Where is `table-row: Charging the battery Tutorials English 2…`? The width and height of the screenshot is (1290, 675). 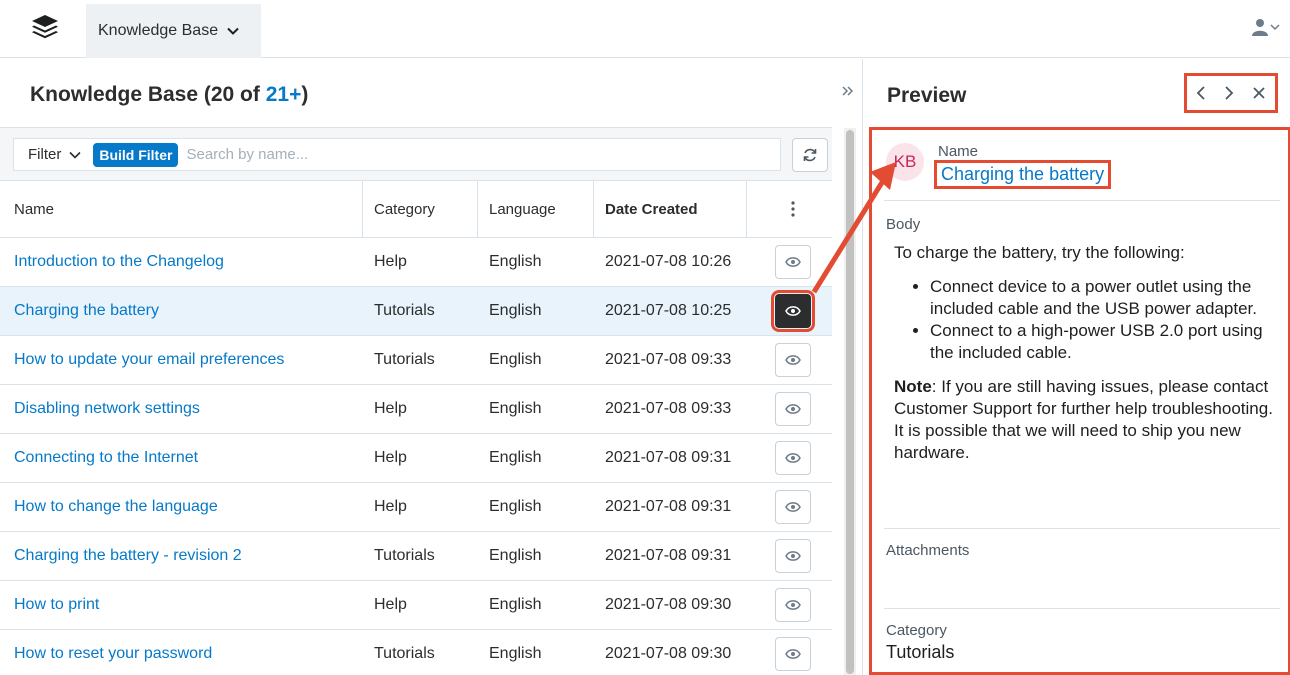 table-row: Charging the battery Tutorials English 2… is located at coordinates (416, 311).